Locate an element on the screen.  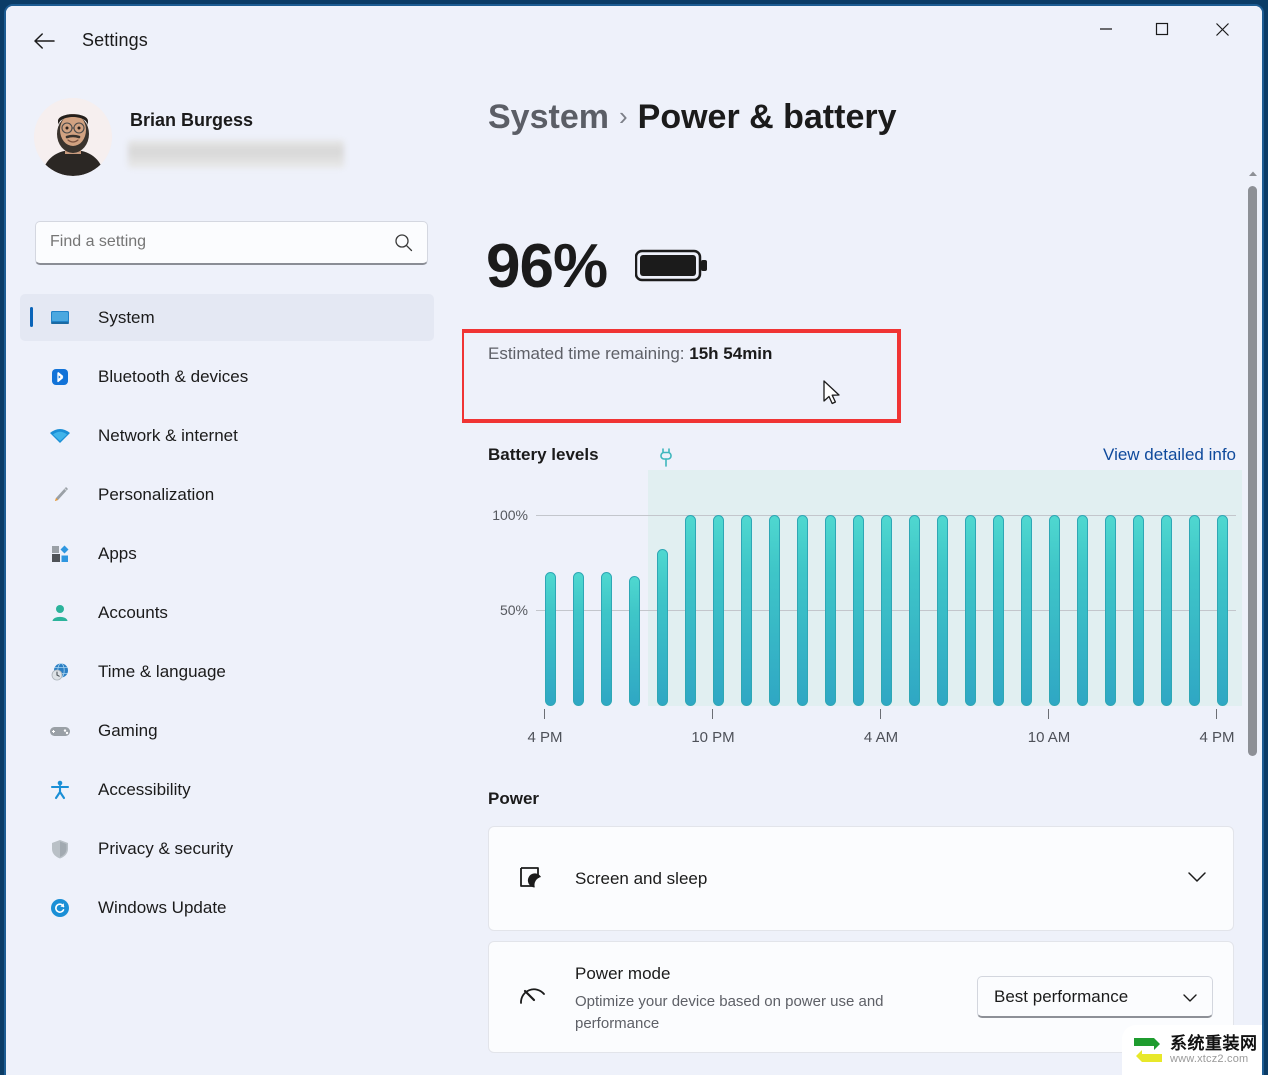
scrollbar-thumb is located at coordinates (1252, 471).